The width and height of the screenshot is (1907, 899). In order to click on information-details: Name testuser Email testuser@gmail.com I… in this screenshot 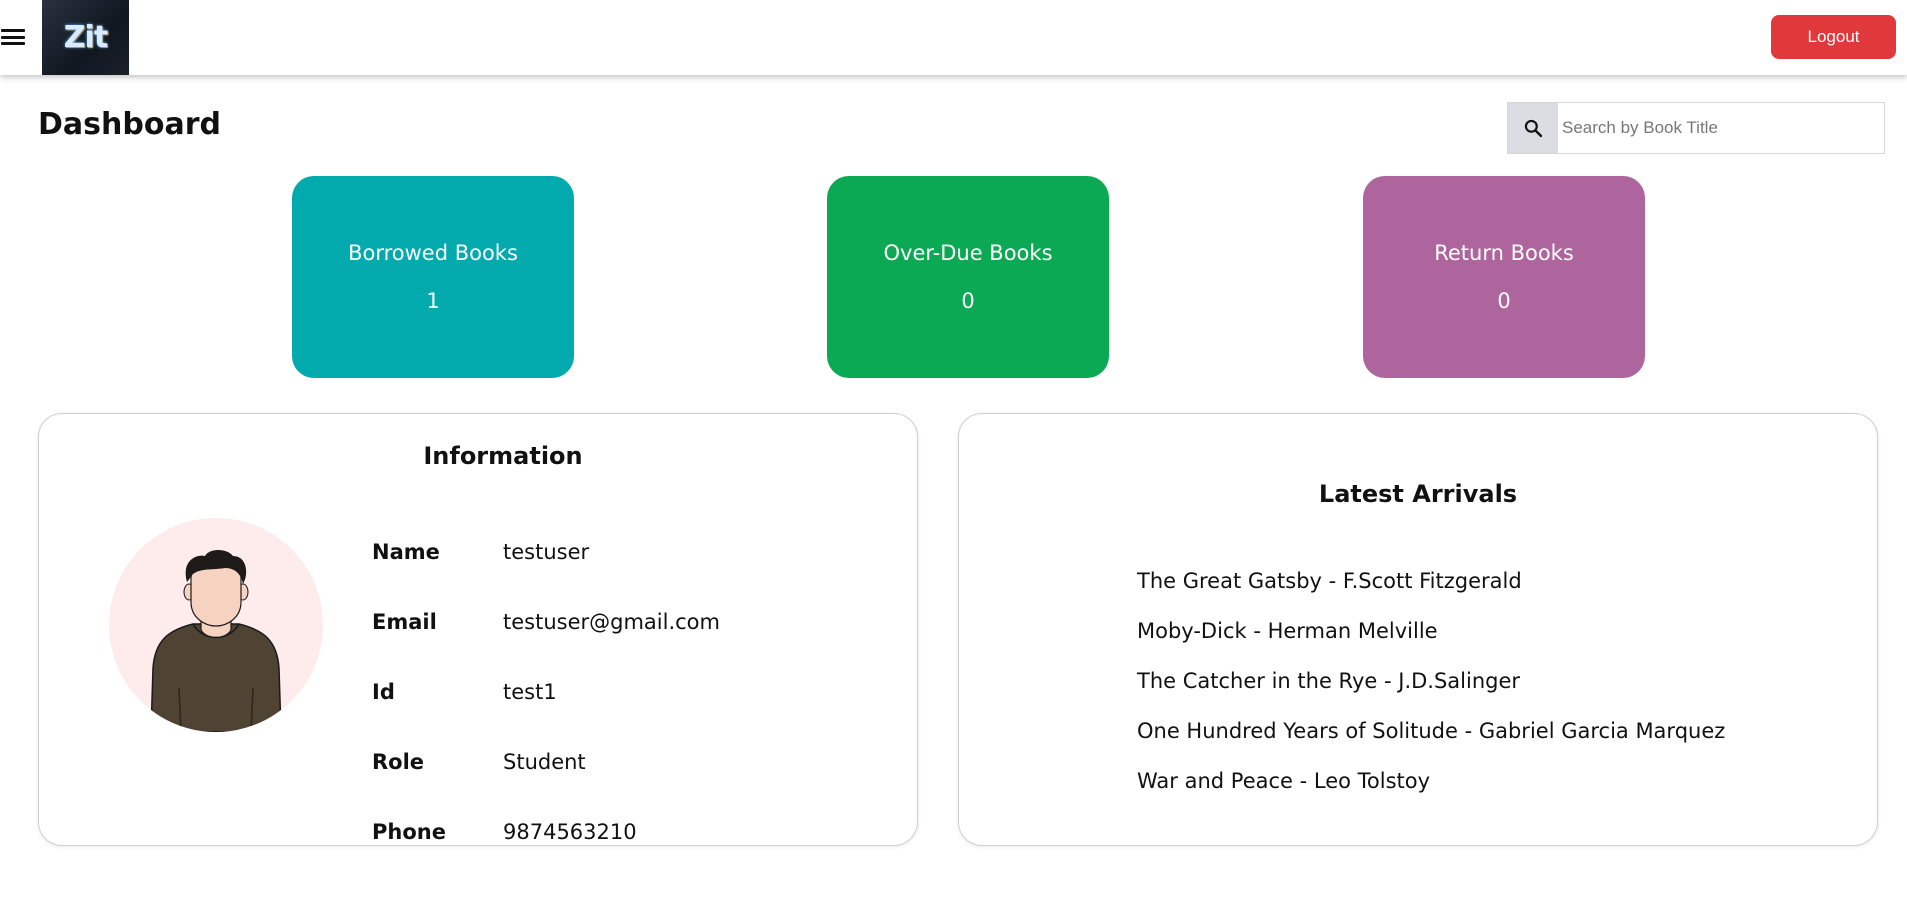, I will do `click(546, 692)`.